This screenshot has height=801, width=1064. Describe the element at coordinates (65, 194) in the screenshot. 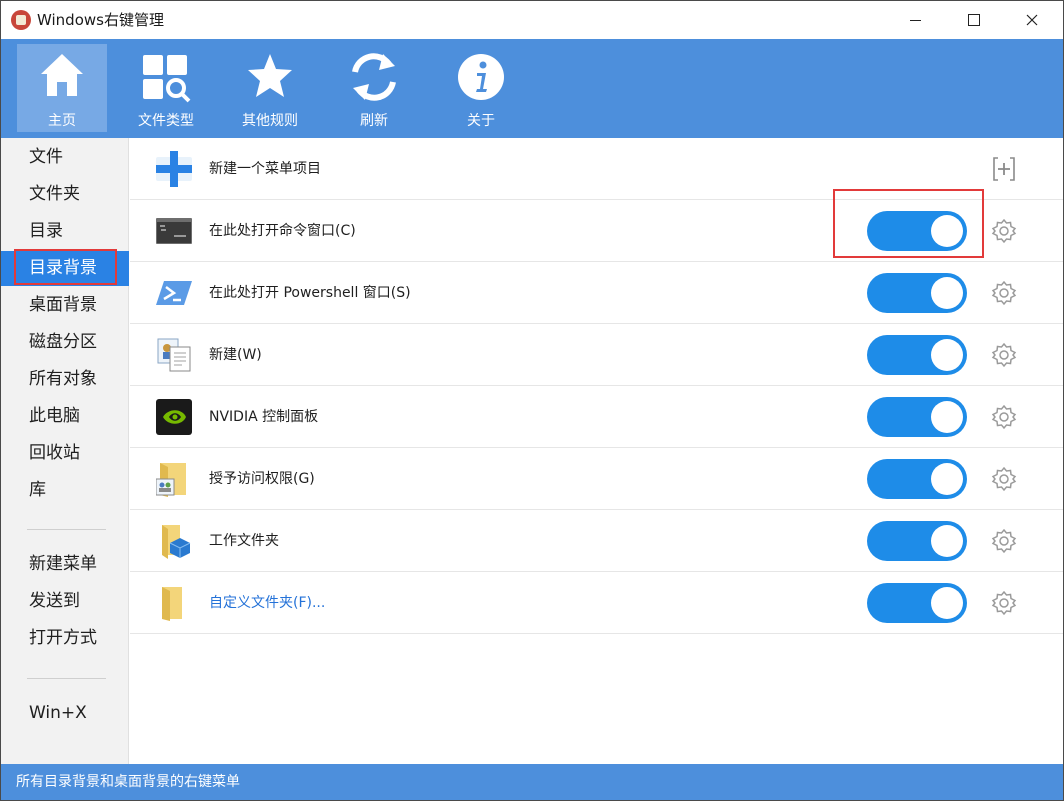

I see `sidebar-item-folder: 文件夹` at that location.